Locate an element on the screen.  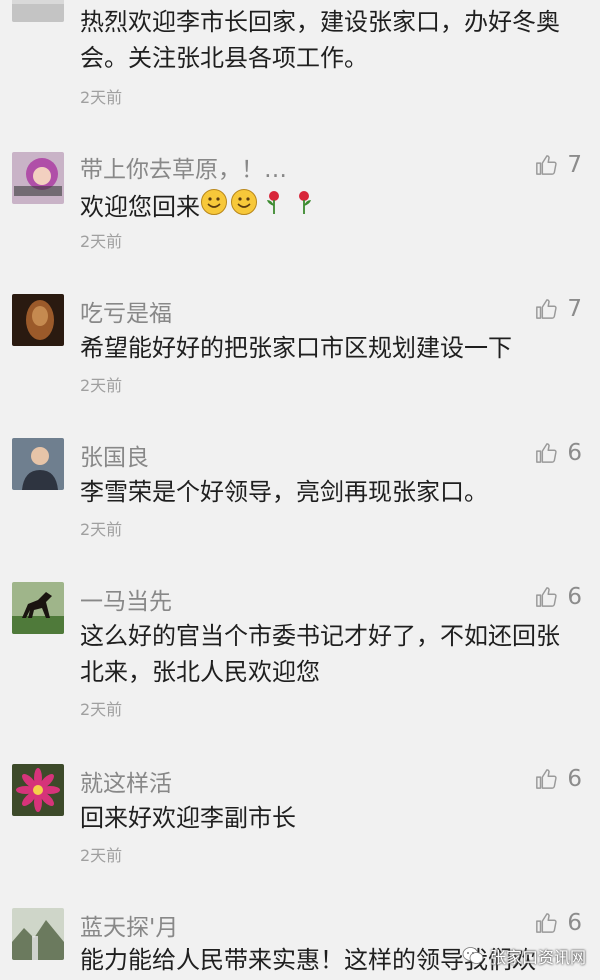
commenter-name: 张国良 is located at coordinates (114, 455).